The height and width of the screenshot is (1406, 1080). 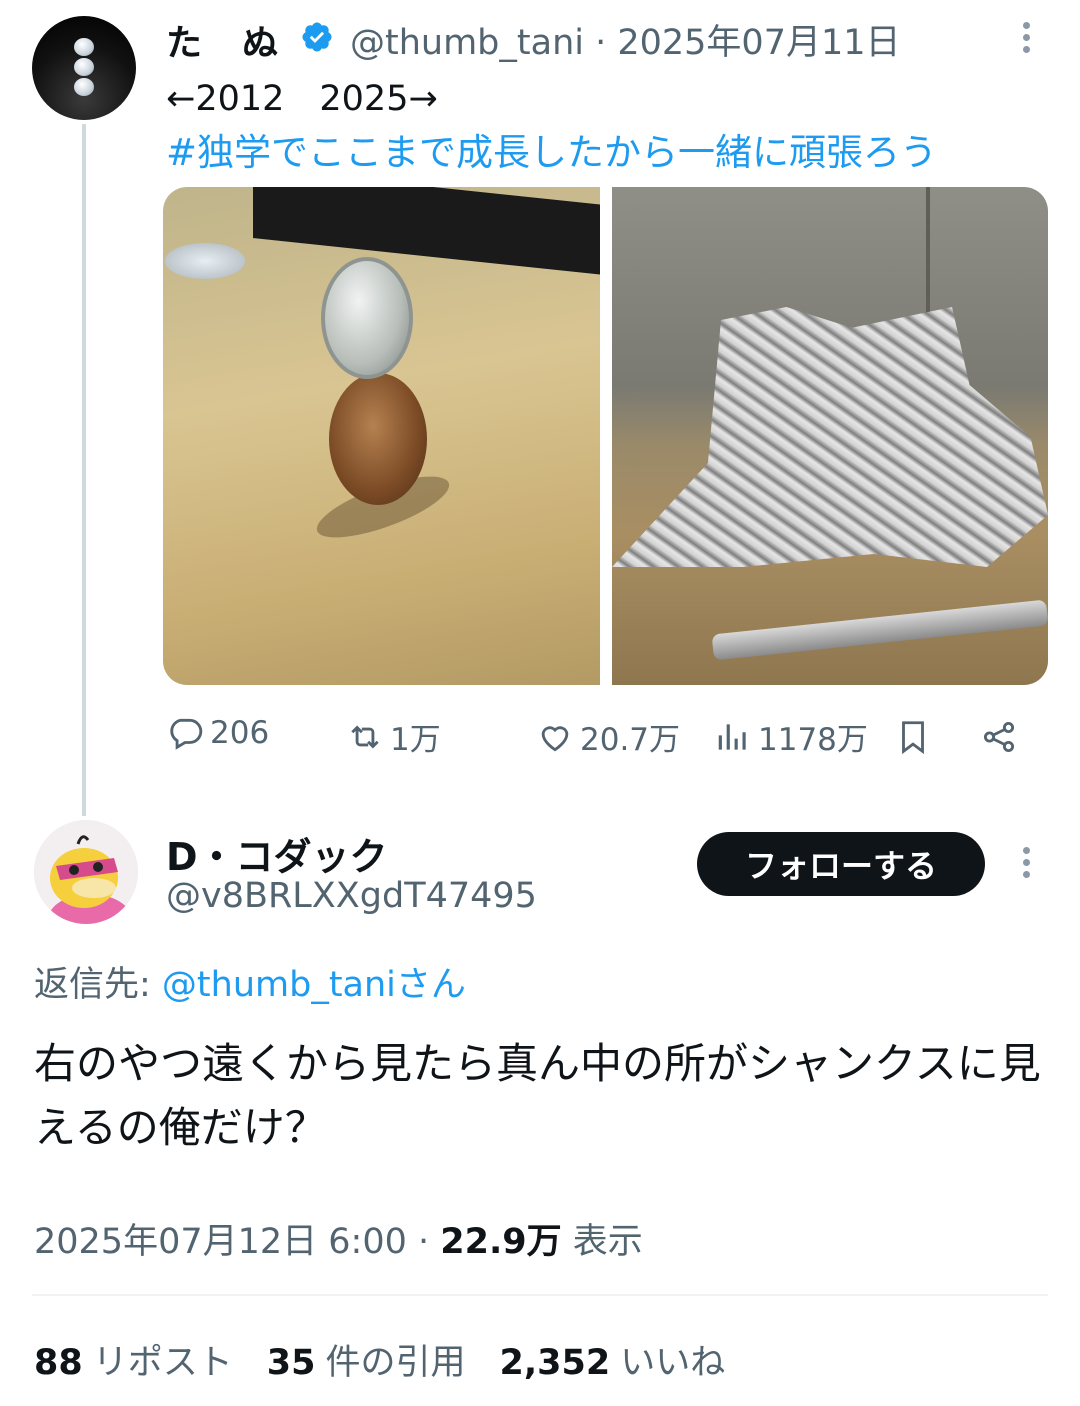 I want to click on heart-icon, so click(x=555, y=738).